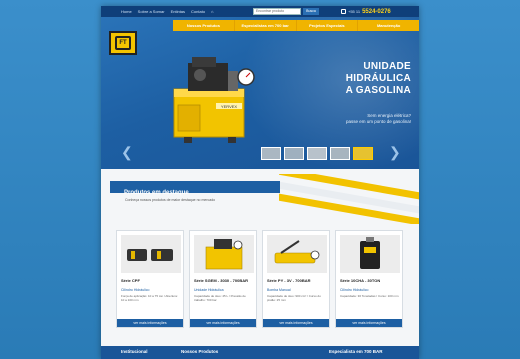  What do you see at coordinates (130, 280) in the screenshot?
I see `product-title: Série CPF` at bounding box center [130, 280].